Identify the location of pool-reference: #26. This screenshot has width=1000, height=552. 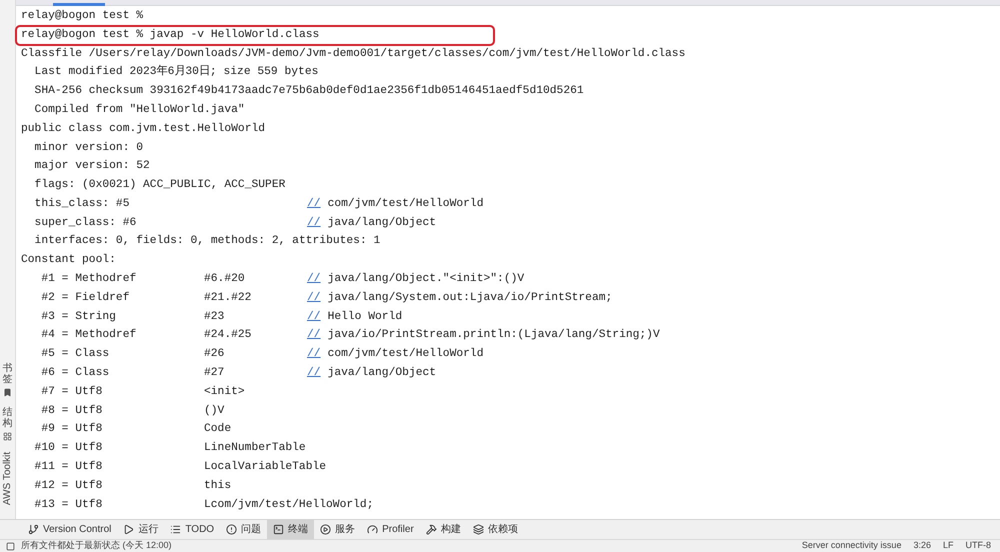
(215, 354).